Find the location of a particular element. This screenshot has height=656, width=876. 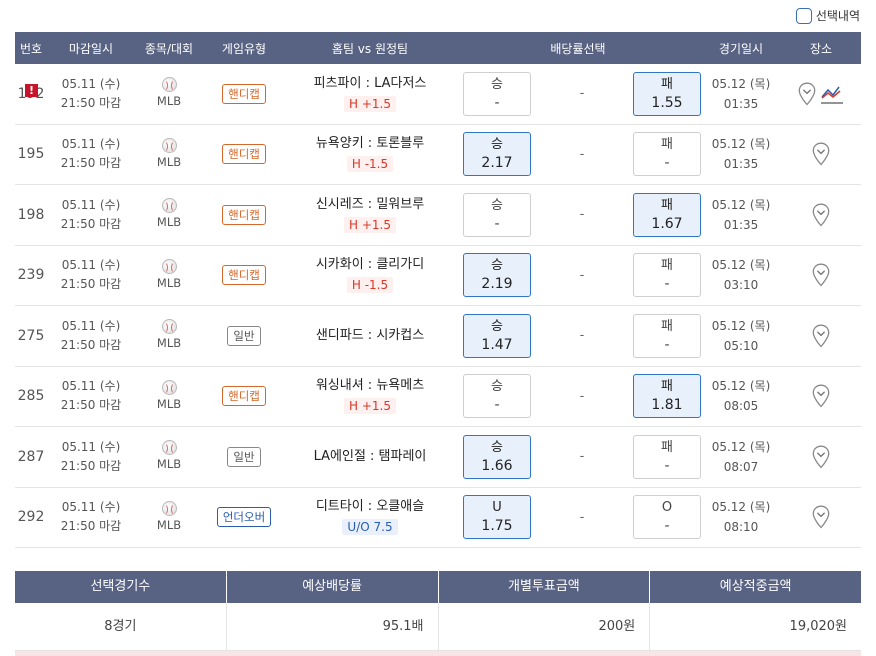

game-type-badge: 일반 is located at coordinates (244, 456).